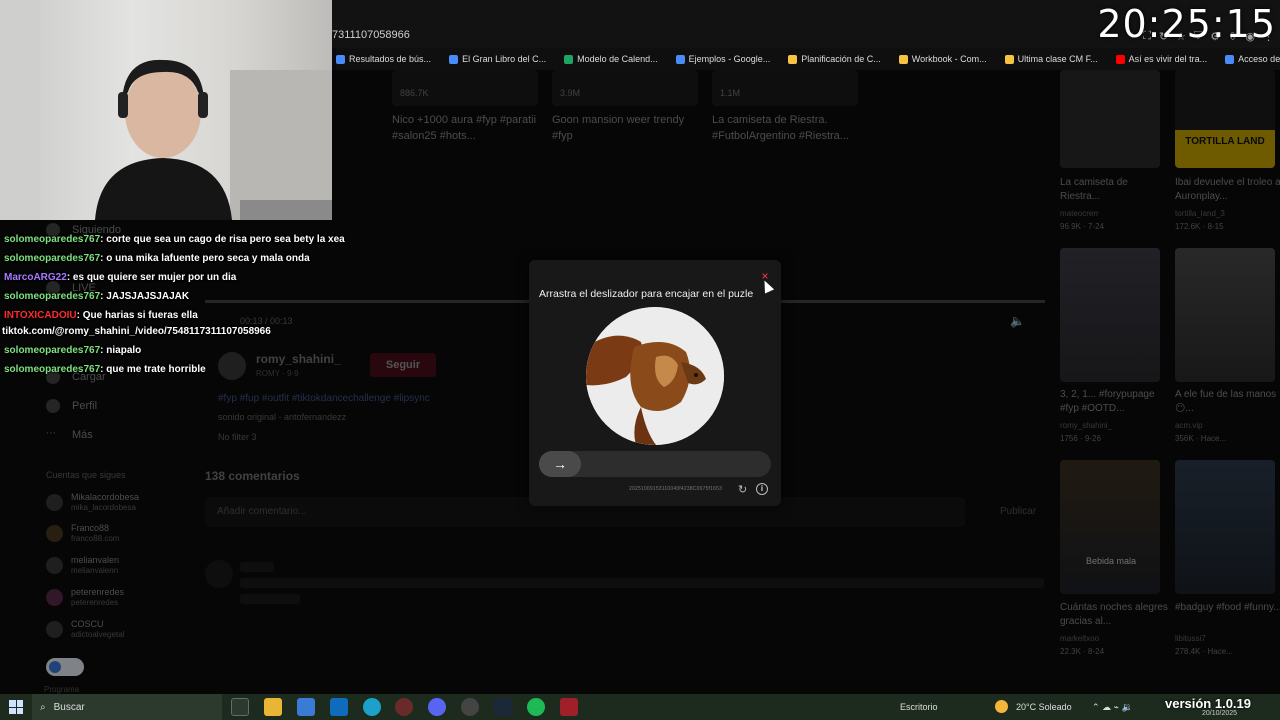 Image resolution: width=1280 pixels, height=720 pixels. What do you see at coordinates (153, 369) in the screenshot?
I see `chat-text: : que me trate horrible` at bounding box center [153, 369].